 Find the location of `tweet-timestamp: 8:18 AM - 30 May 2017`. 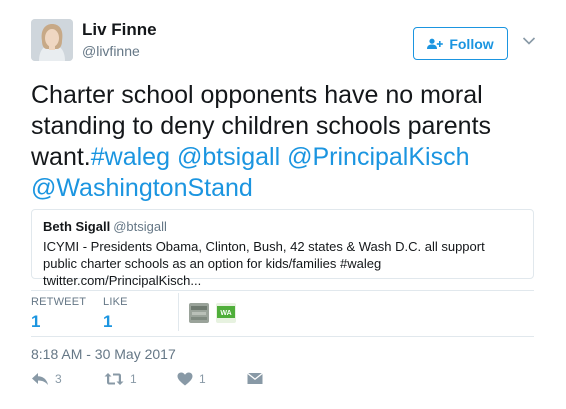

tweet-timestamp: 8:18 AM - 30 May 2017 is located at coordinates (103, 354).